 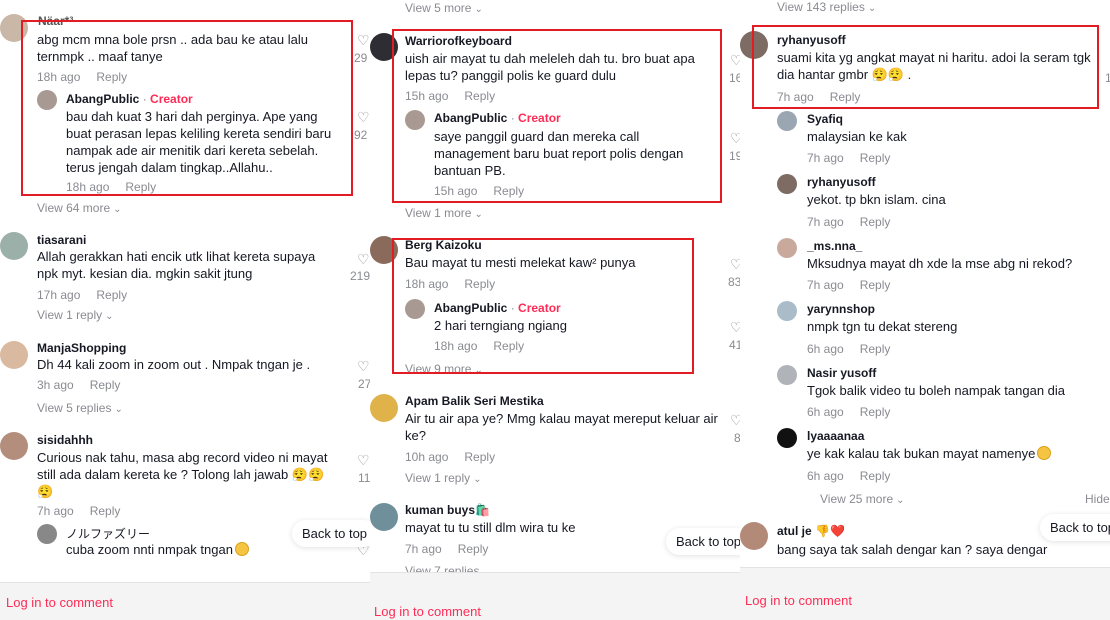 I want to click on comment-username: Näar*³, so click(x=55, y=21).